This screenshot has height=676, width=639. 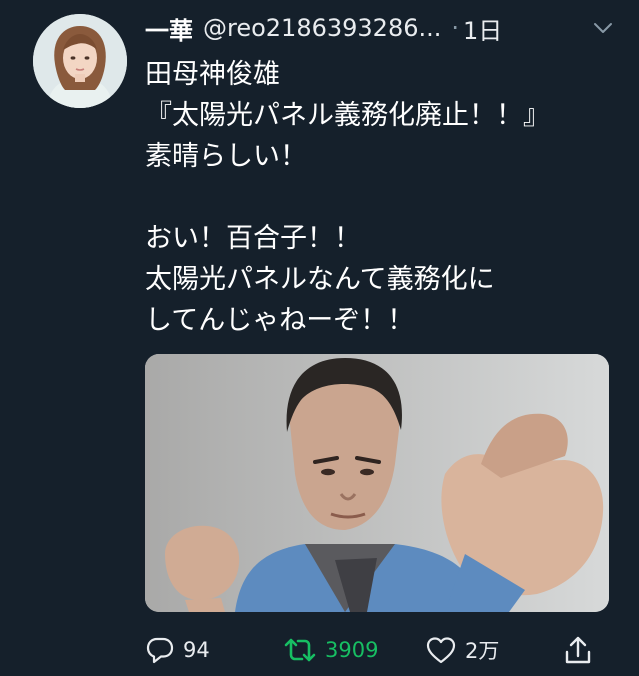 I want to click on reply-button: 94, so click(x=177, y=650).